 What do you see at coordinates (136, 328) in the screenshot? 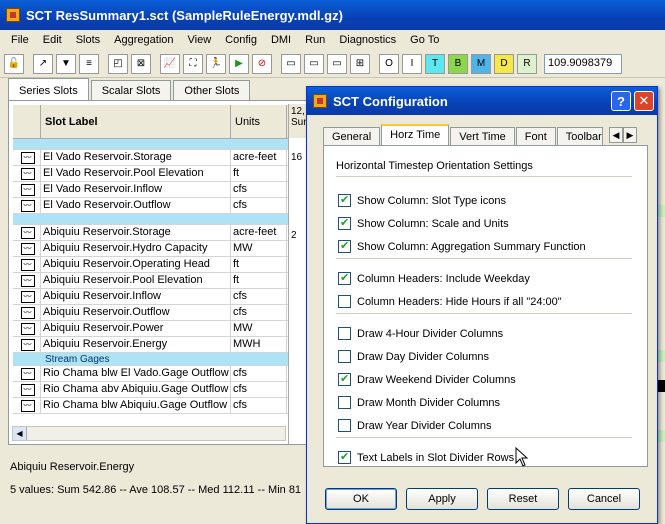
I see `slot-label: Abiquiu Reservoir.Power` at bounding box center [136, 328].